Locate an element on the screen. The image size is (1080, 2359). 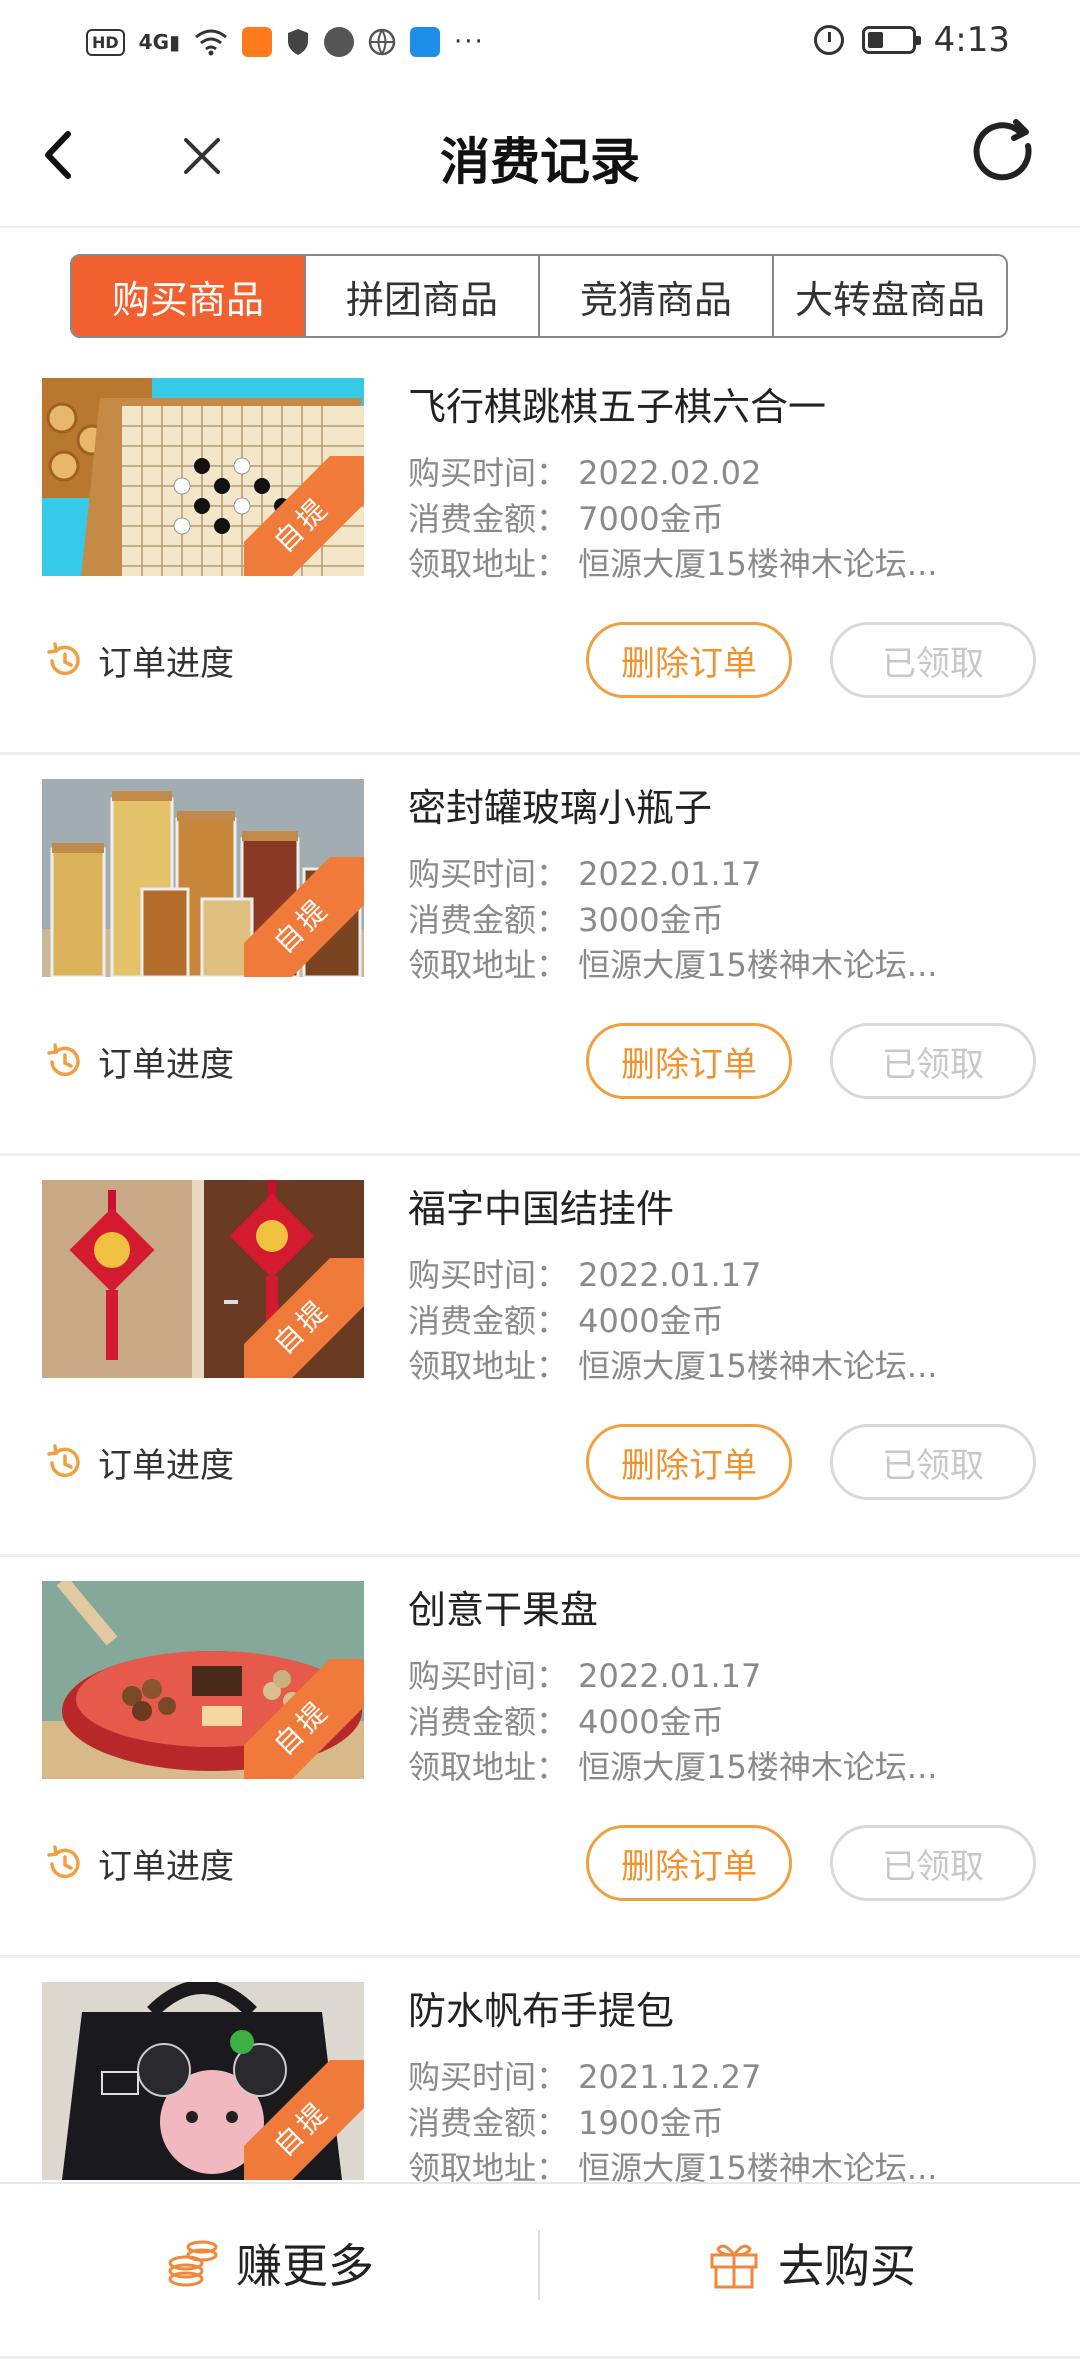
status-icons-left: HD 4G▮ ··· is located at coordinates (285, 42).